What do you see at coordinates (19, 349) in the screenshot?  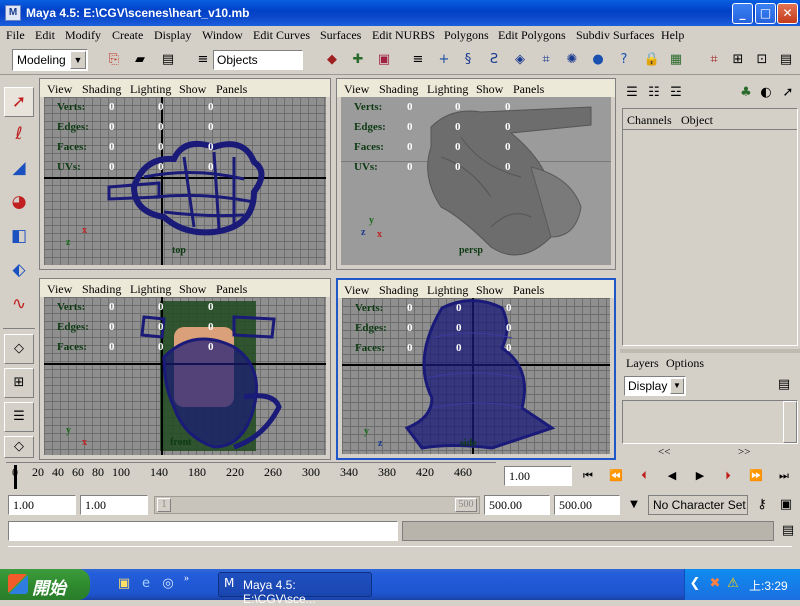 I see `single-pane-layout-icon: ◇` at bounding box center [19, 349].